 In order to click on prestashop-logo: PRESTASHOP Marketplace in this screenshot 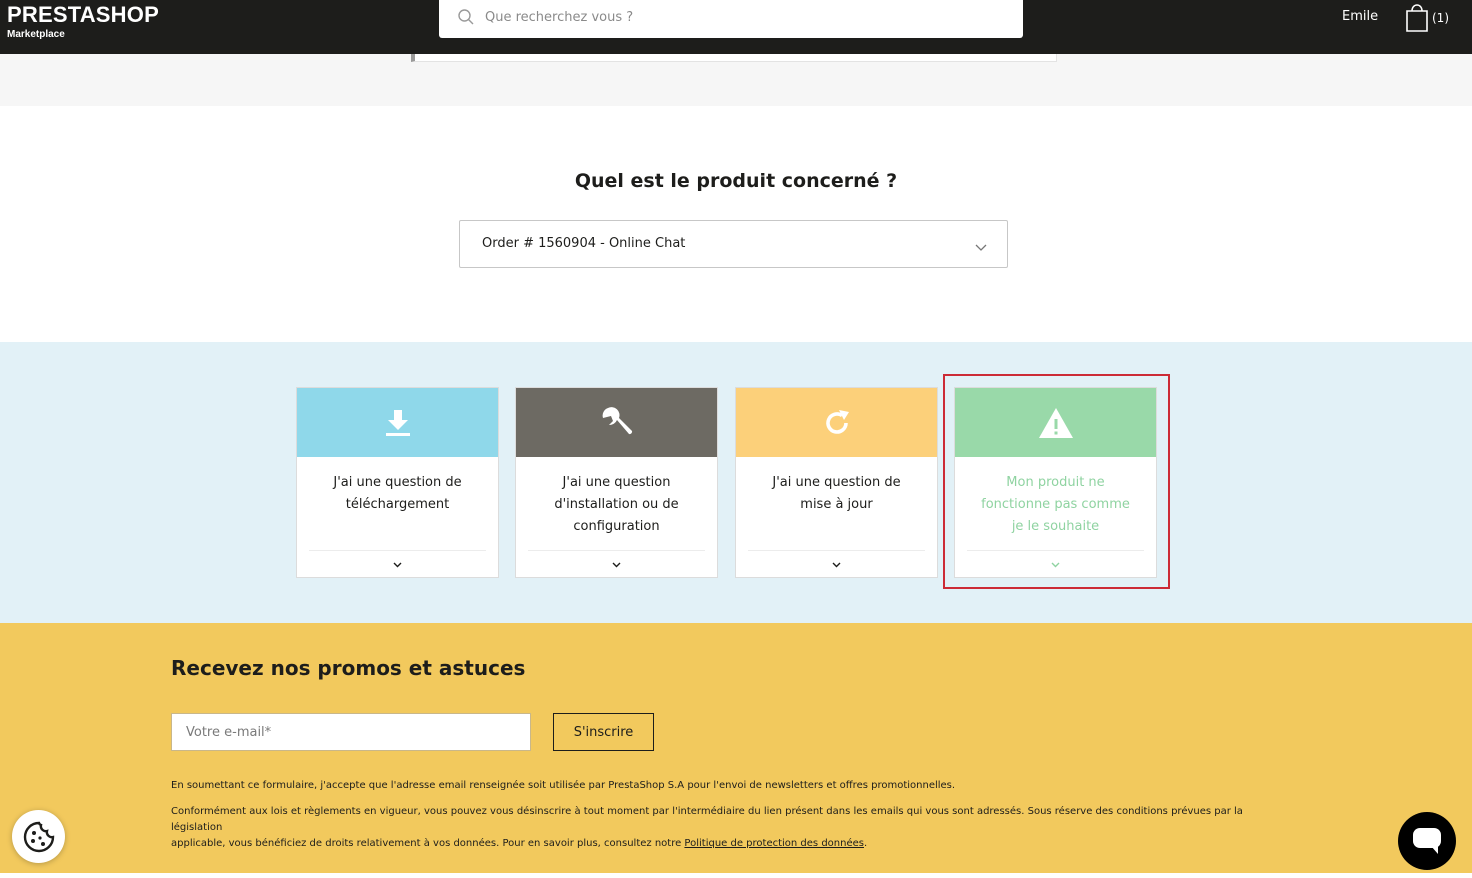, I will do `click(83, 22)`.